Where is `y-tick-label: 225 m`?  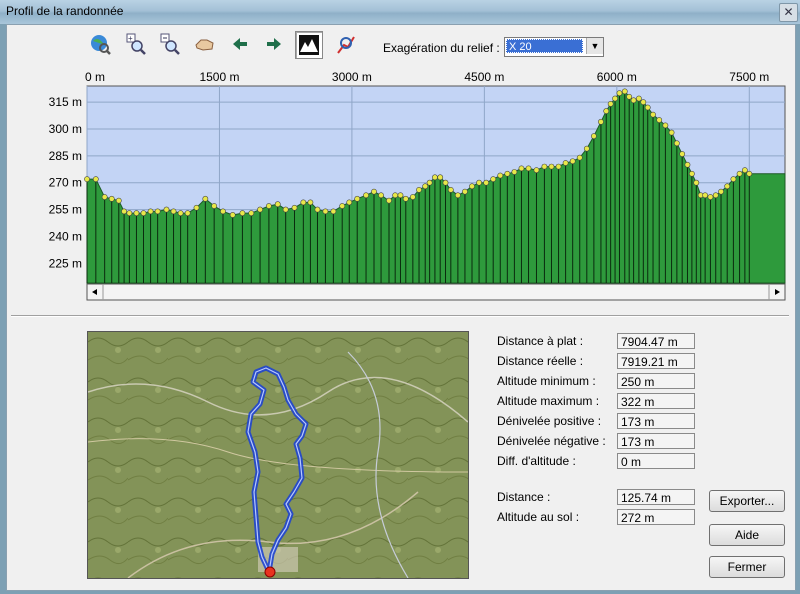
y-tick-label: 225 m is located at coordinates (65, 263).